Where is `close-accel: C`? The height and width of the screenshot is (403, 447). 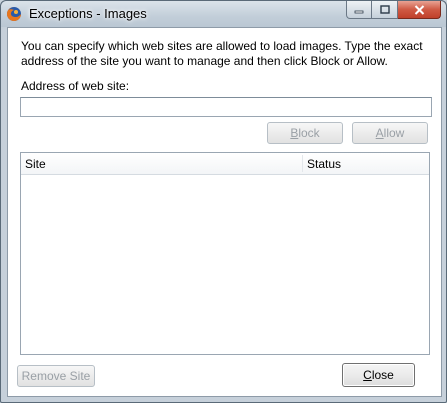 close-accel: C is located at coordinates (367, 375).